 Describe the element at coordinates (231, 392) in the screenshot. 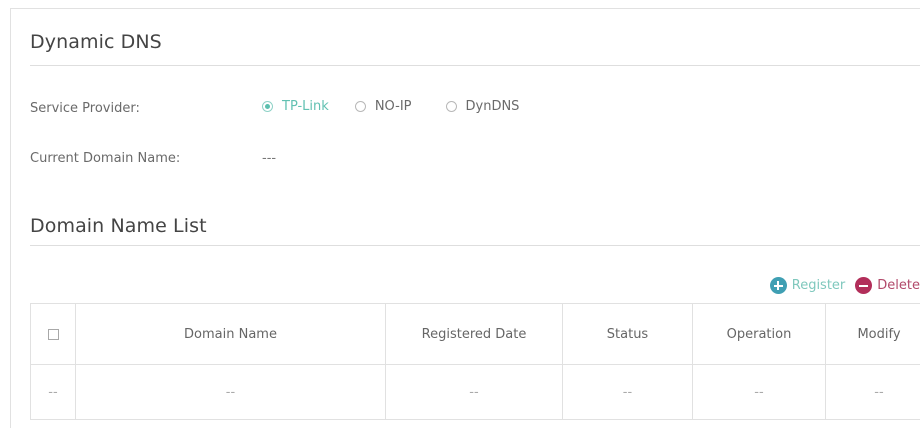

I see `table-cell-domain-name: --` at that location.